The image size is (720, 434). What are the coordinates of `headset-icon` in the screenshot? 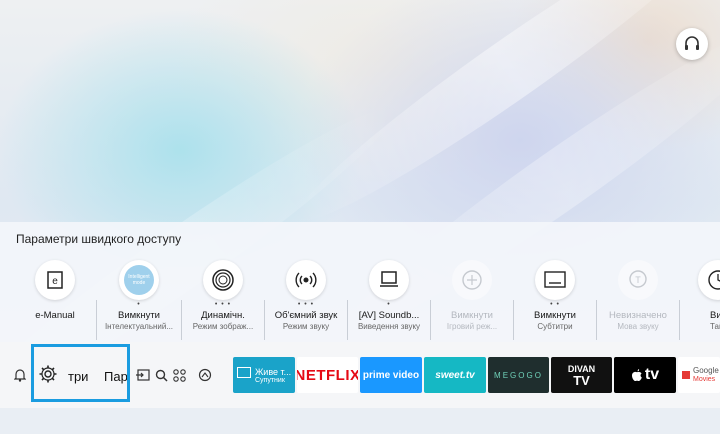 It's located at (692, 43).